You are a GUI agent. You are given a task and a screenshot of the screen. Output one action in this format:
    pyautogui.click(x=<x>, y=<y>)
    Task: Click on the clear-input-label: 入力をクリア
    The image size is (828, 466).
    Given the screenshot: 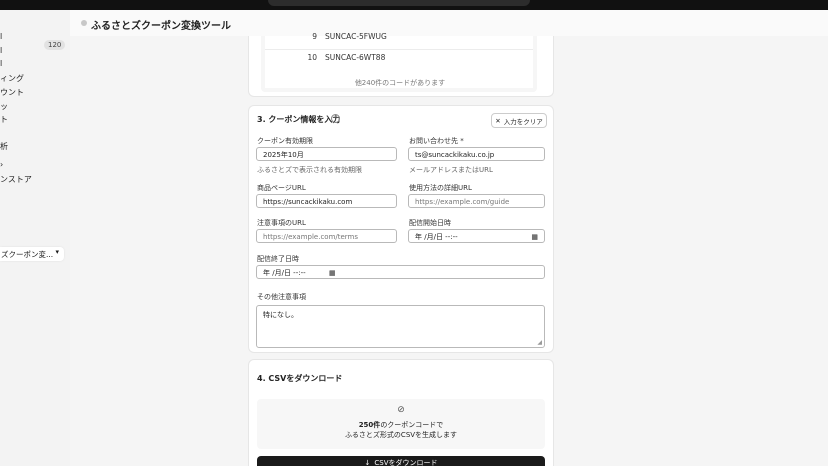 What is the action you would take?
    pyautogui.click(x=523, y=121)
    